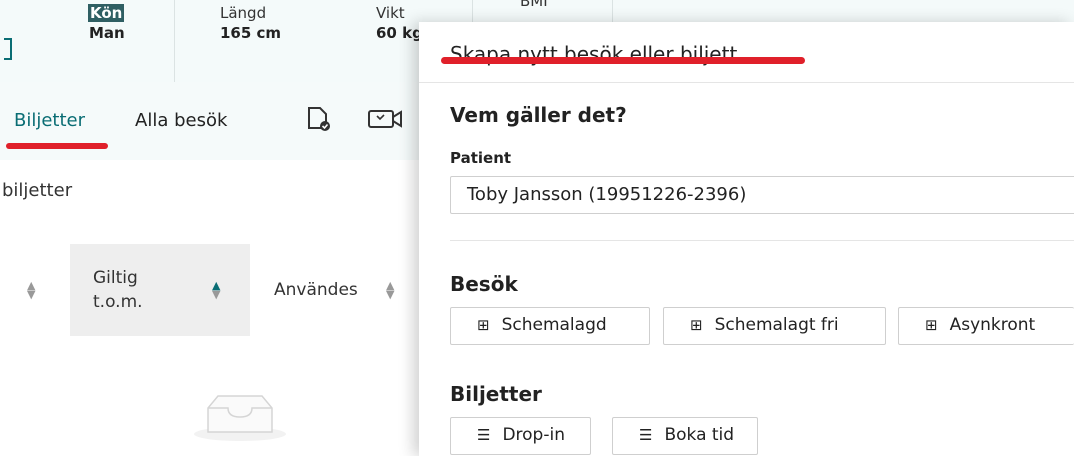  I want to click on sort-asc-icon: ▲ ▼, so click(216, 290).